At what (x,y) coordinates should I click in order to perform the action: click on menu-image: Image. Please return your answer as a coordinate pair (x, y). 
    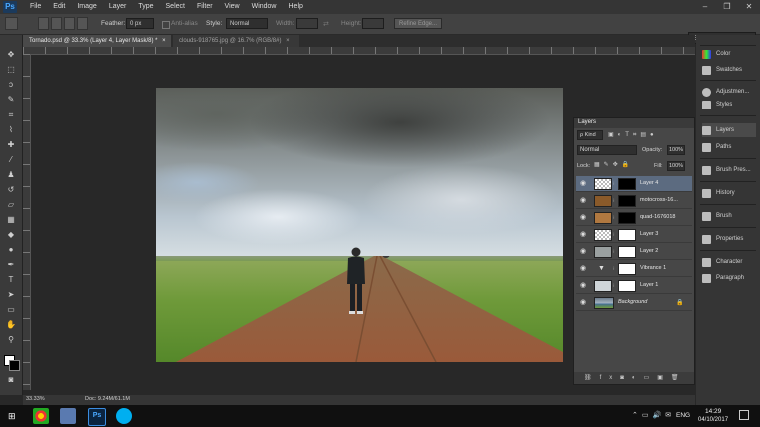
    Looking at the image, I should click on (86, 7).